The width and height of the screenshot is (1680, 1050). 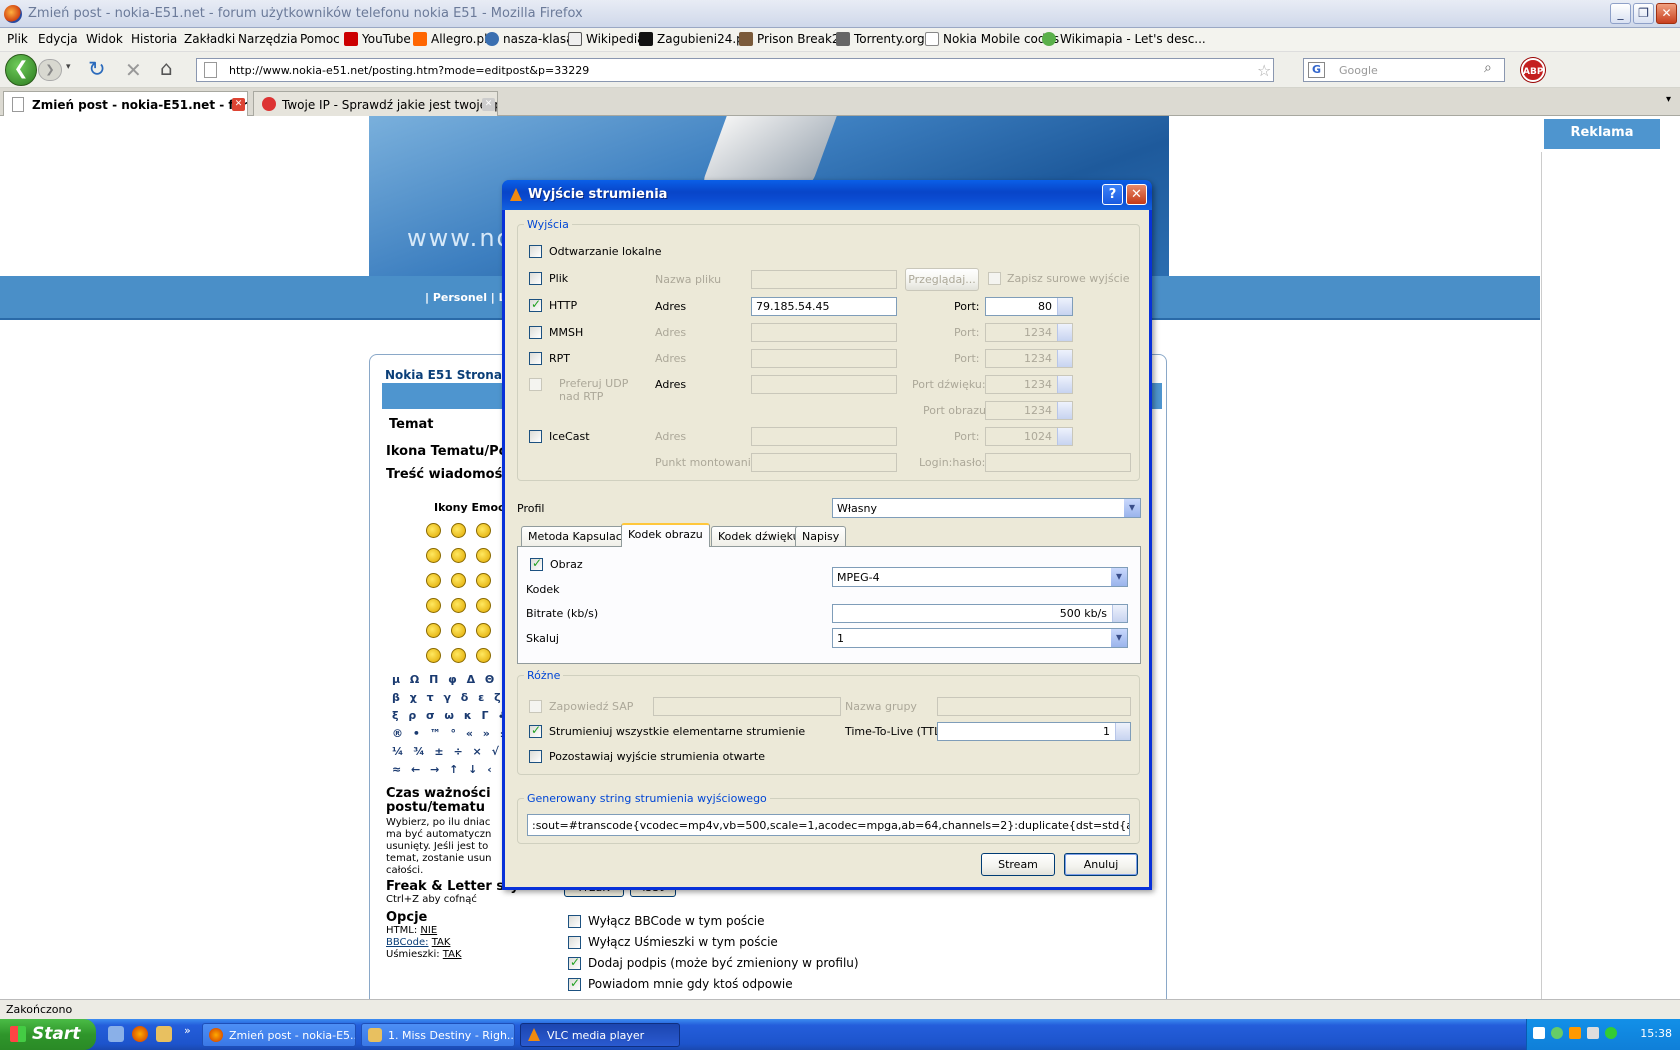 I want to click on bookmark-prison-break: Prison Break24, so click(x=793, y=39).